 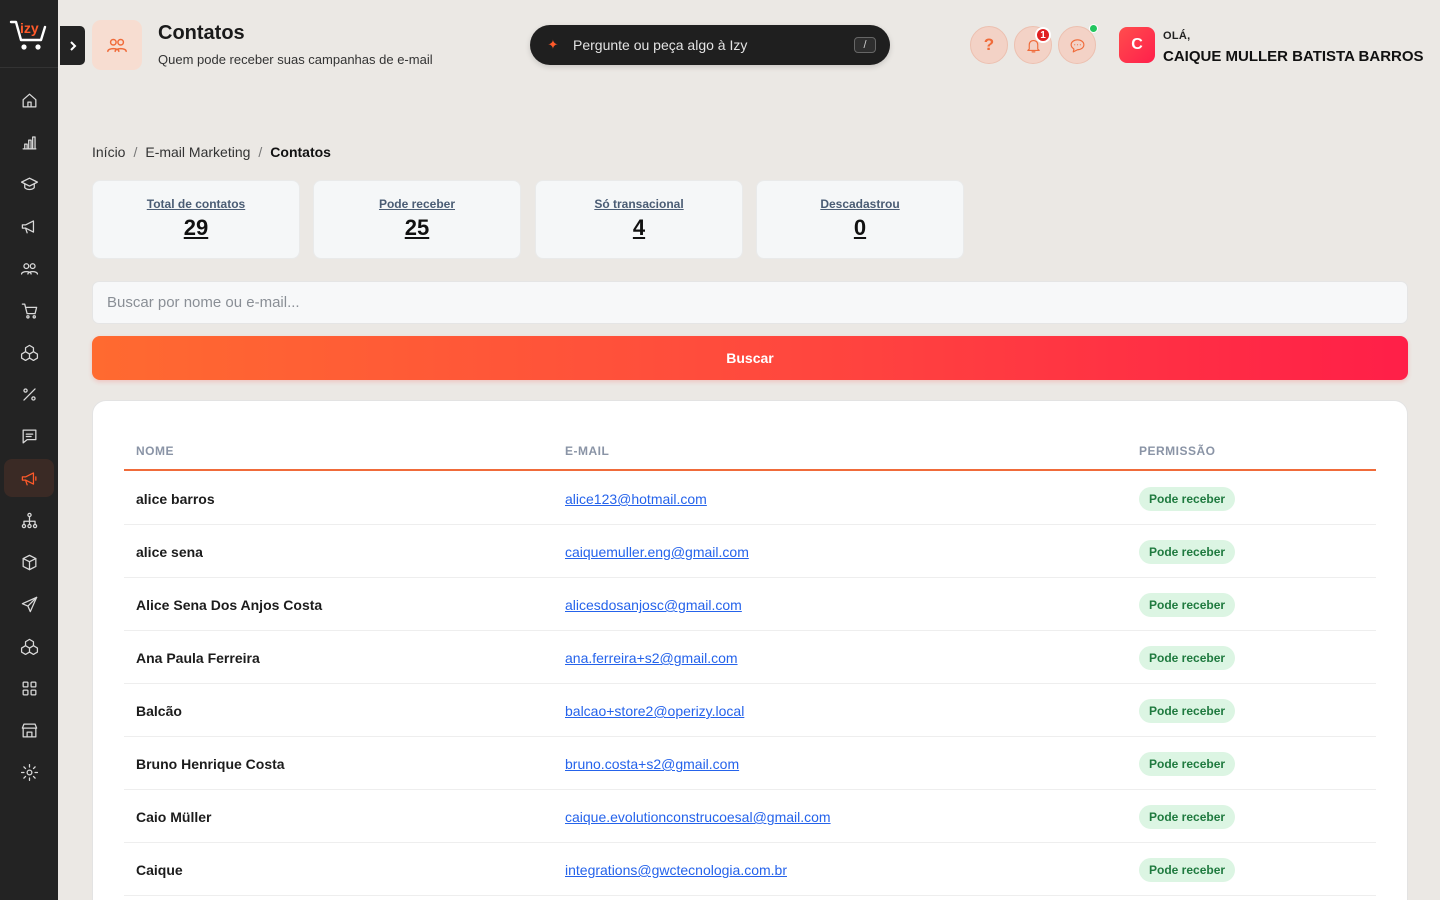 I want to click on shortcut-key: /, so click(x=865, y=45).